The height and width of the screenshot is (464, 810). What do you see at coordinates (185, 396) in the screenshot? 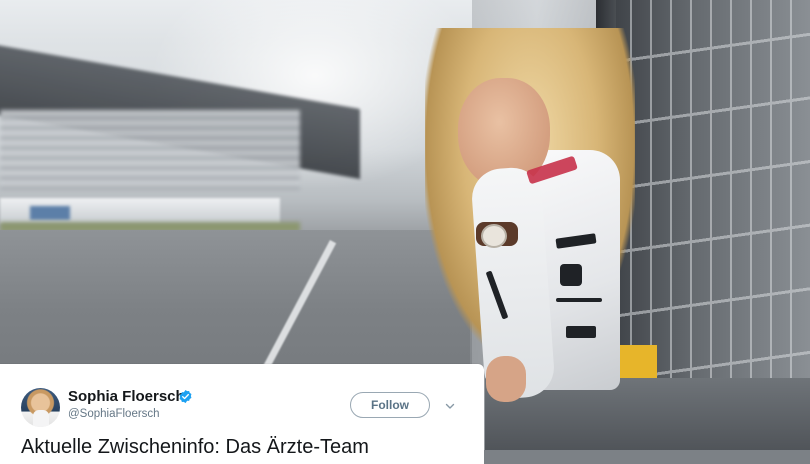
I see `verified-badge-icon` at bounding box center [185, 396].